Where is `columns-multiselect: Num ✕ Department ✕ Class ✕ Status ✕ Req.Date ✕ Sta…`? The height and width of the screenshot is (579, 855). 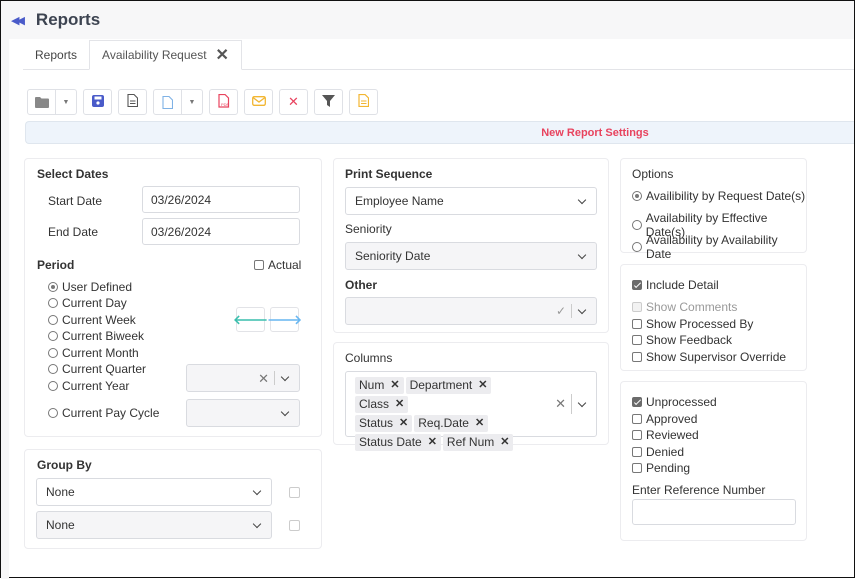 columns-multiselect: Num ✕ Department ✕ Class ✕ Status ✕ Req.Date ✕ Sta… is located at coordinates (471, 411).